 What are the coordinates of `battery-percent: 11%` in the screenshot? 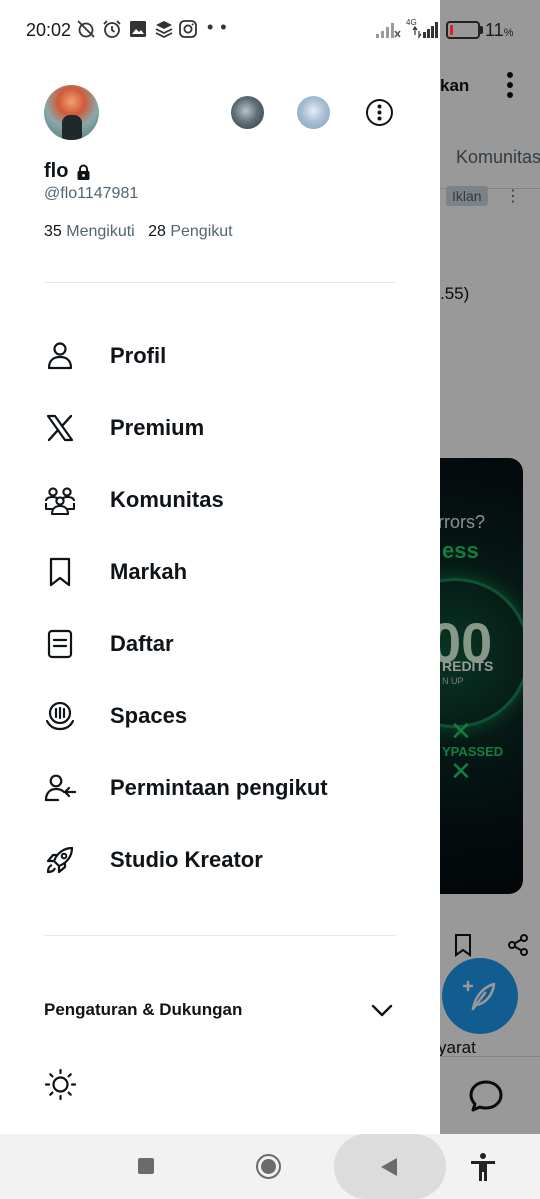 It's located at (499, 30).